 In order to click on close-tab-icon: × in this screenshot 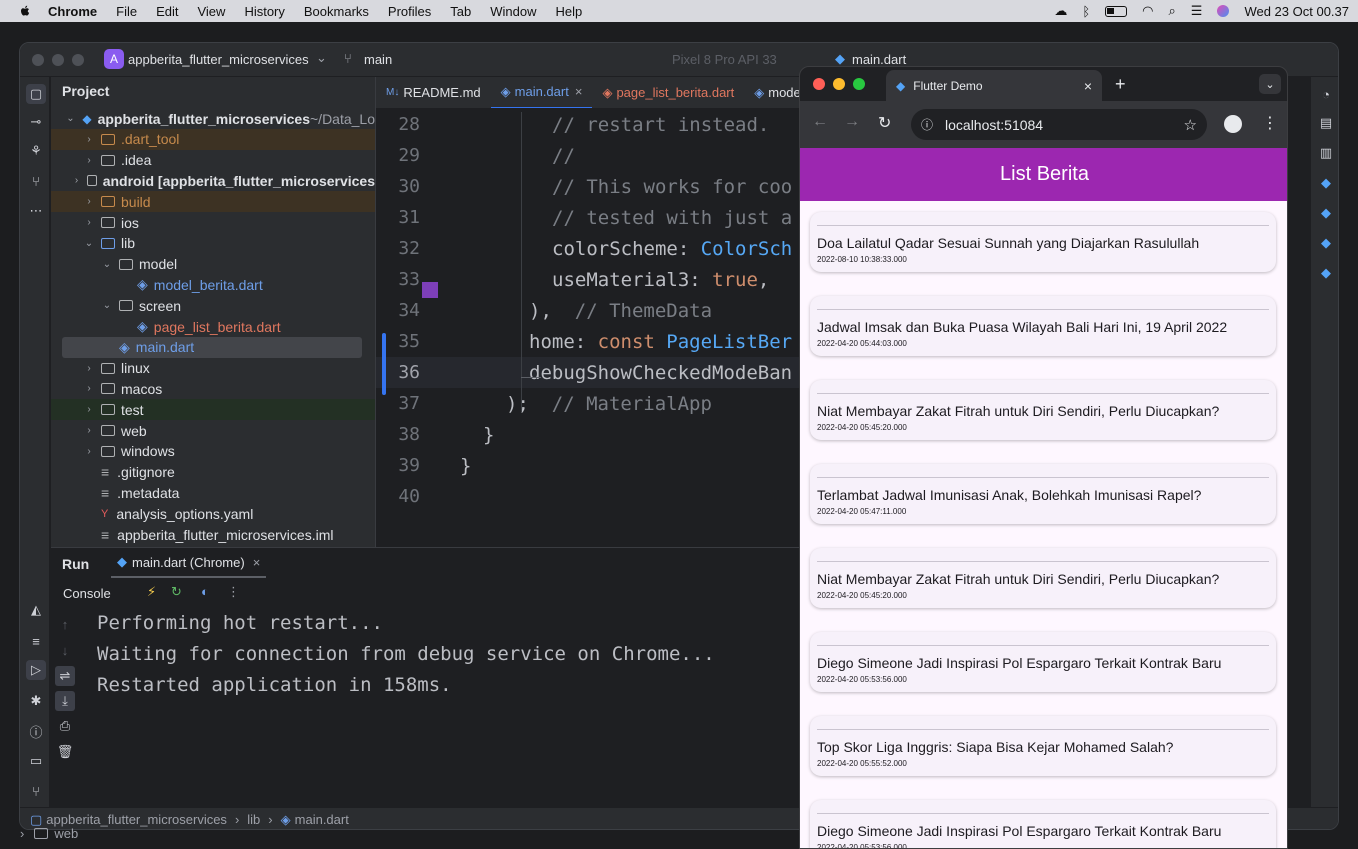, I will do `click(1088, 86)`.